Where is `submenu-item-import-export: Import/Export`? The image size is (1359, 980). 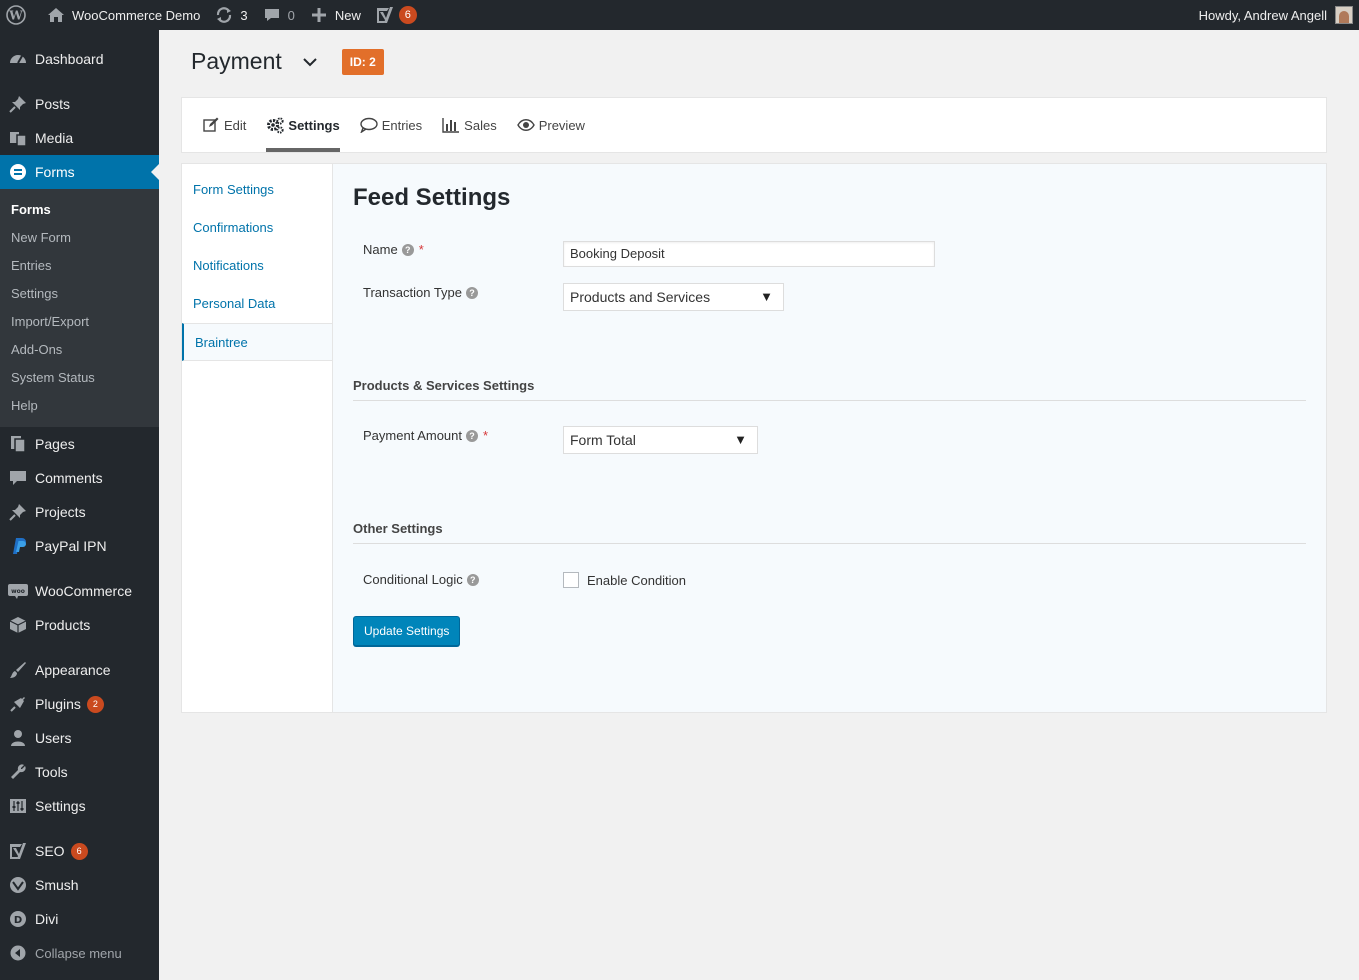
submenu-item-import-export: Import/Export is located at coordinates (79, 322).